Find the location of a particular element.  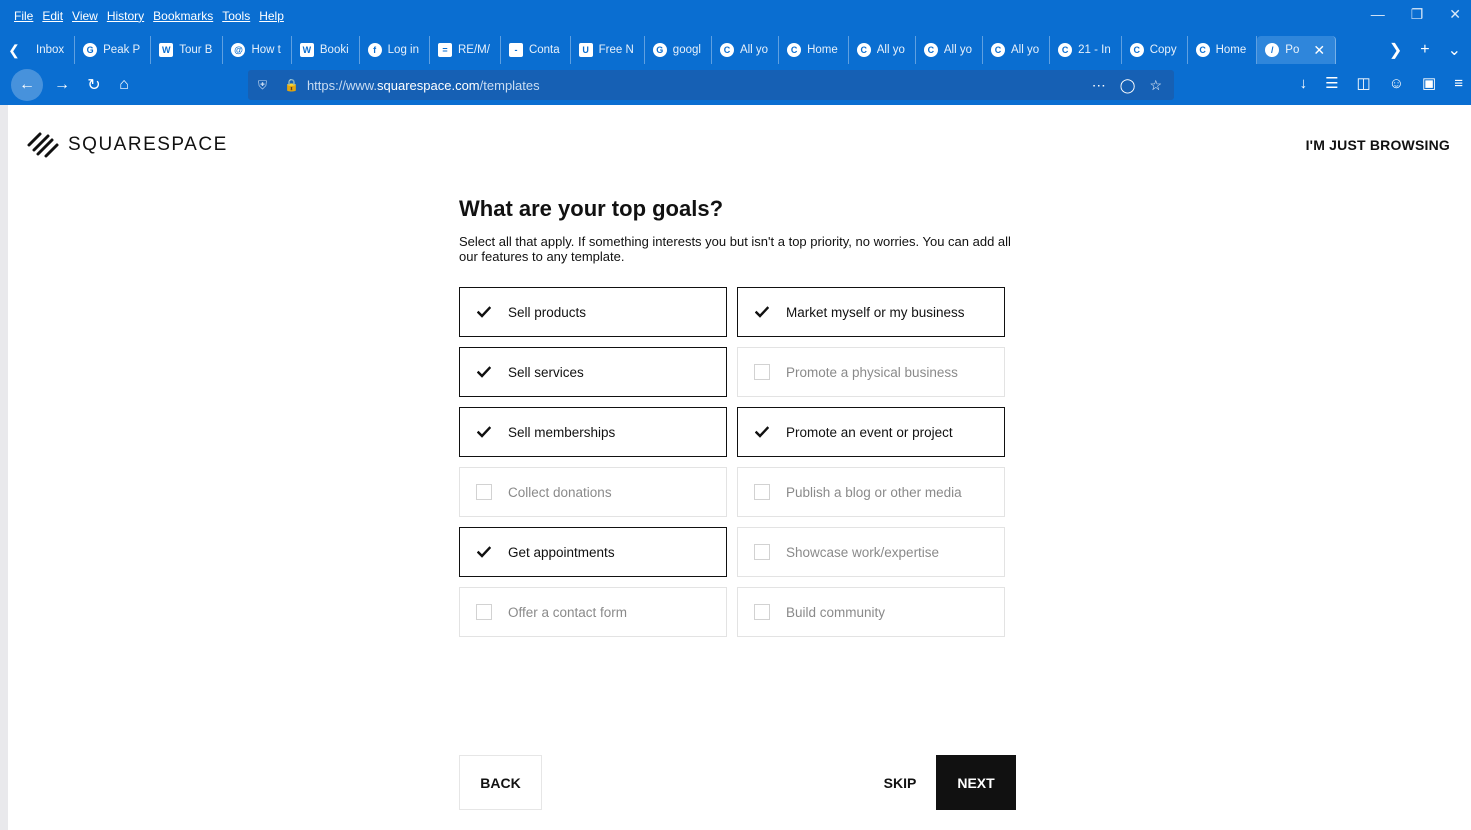

menu-view: View is located at coordinates (85, 16).